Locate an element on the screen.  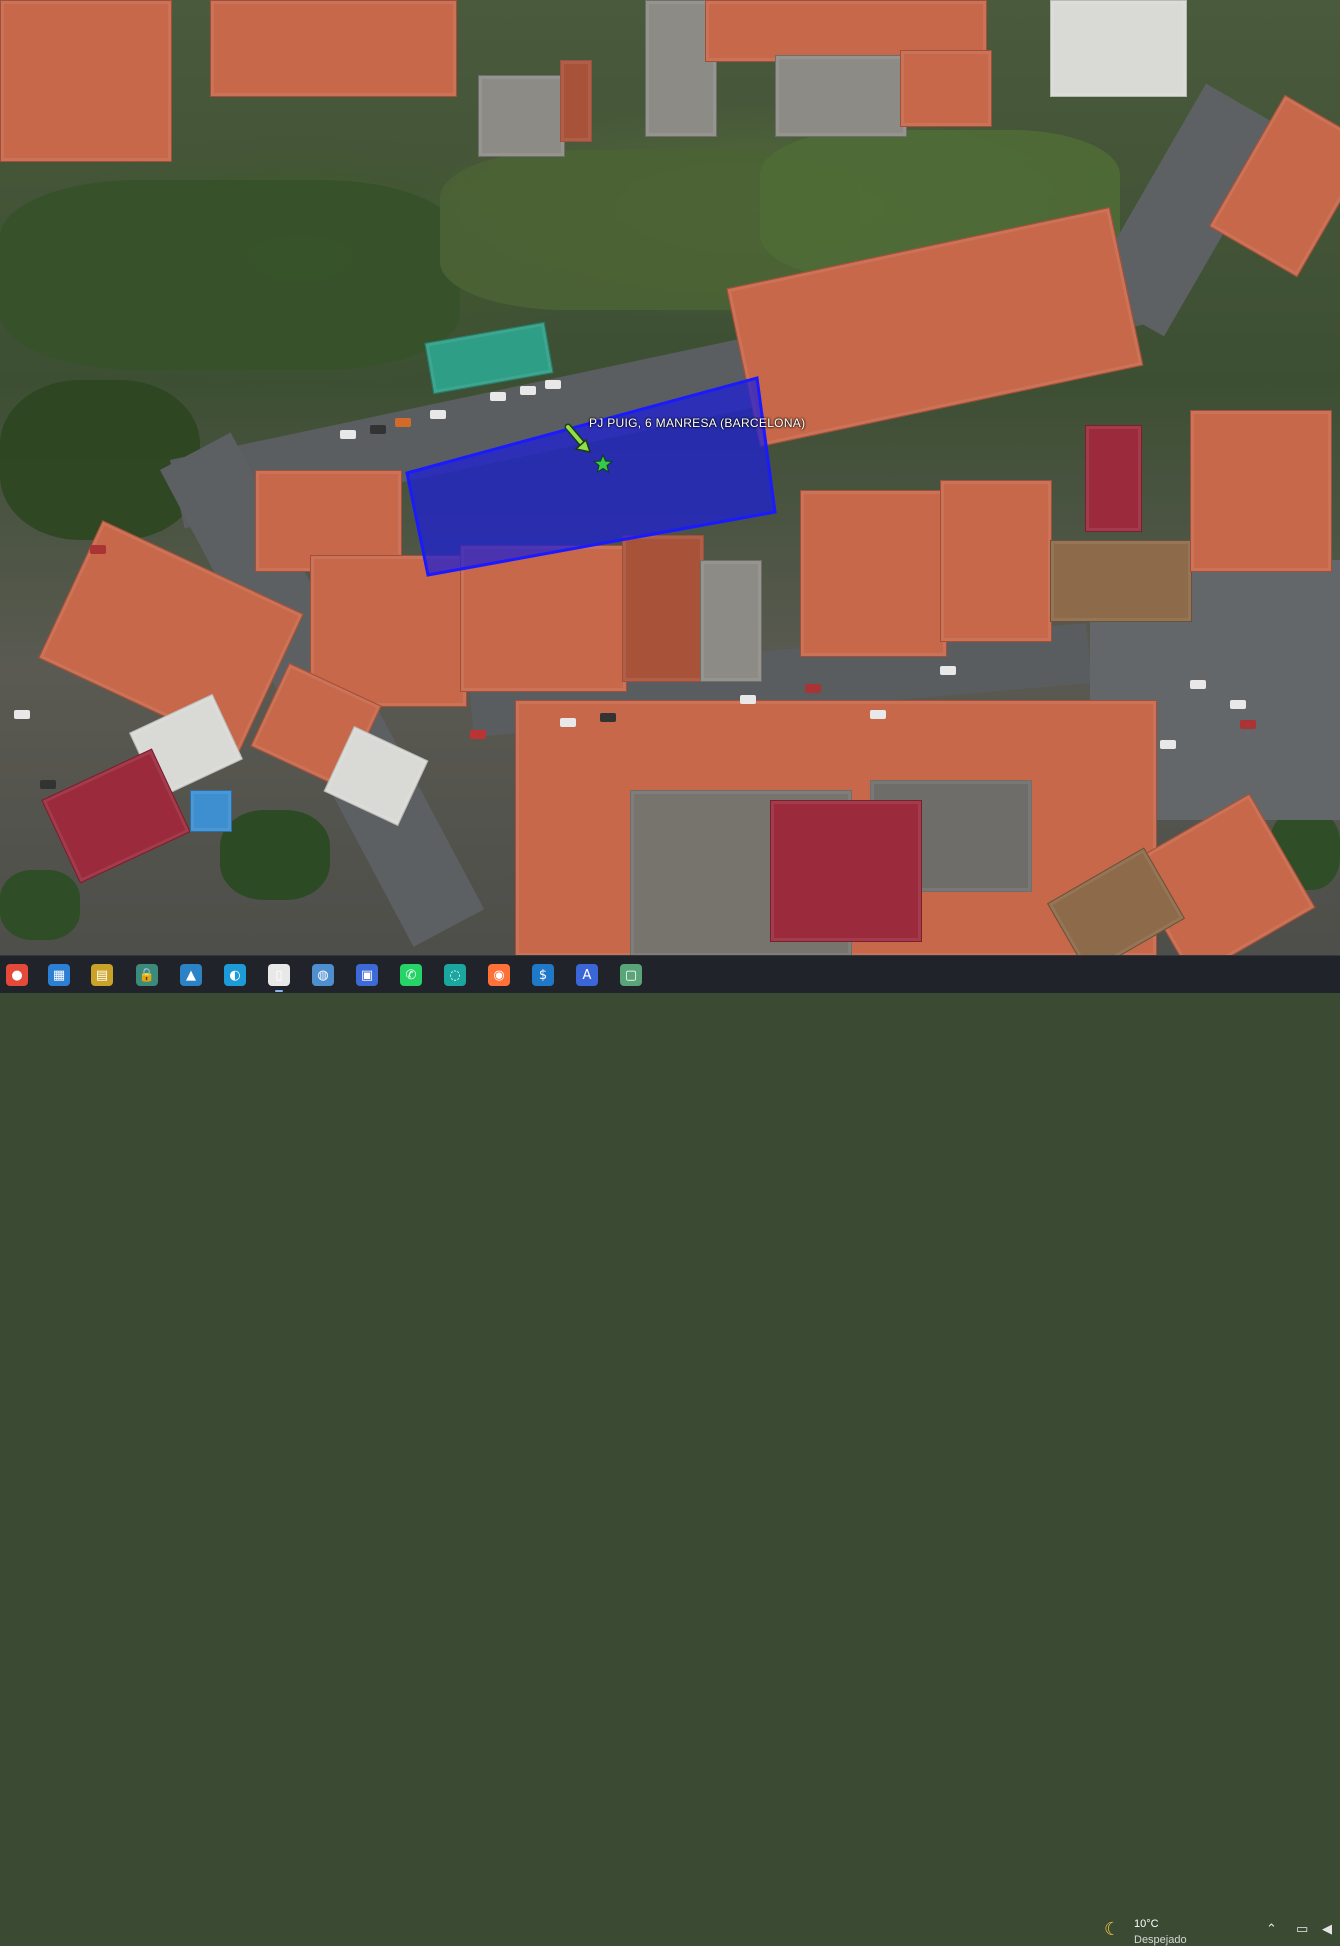
window-icon: ▢ is located at coordinates (631, 975).